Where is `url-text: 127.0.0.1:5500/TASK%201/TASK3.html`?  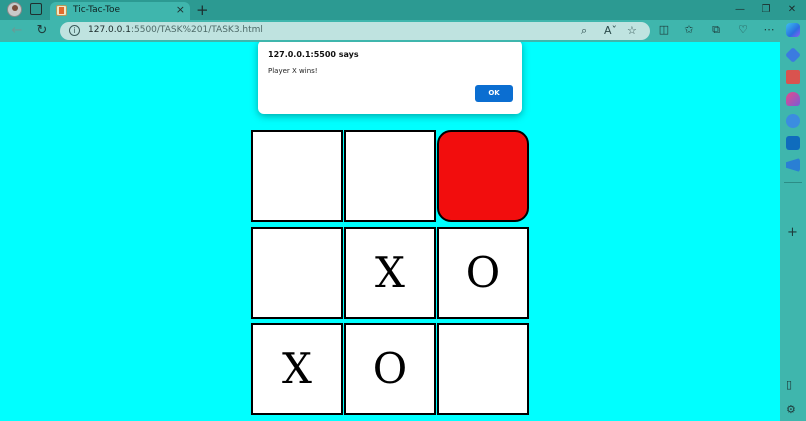 url-text: 127.0.0.1:5500/TASK%201/TASK3.html is located at coordinates (175, 30).